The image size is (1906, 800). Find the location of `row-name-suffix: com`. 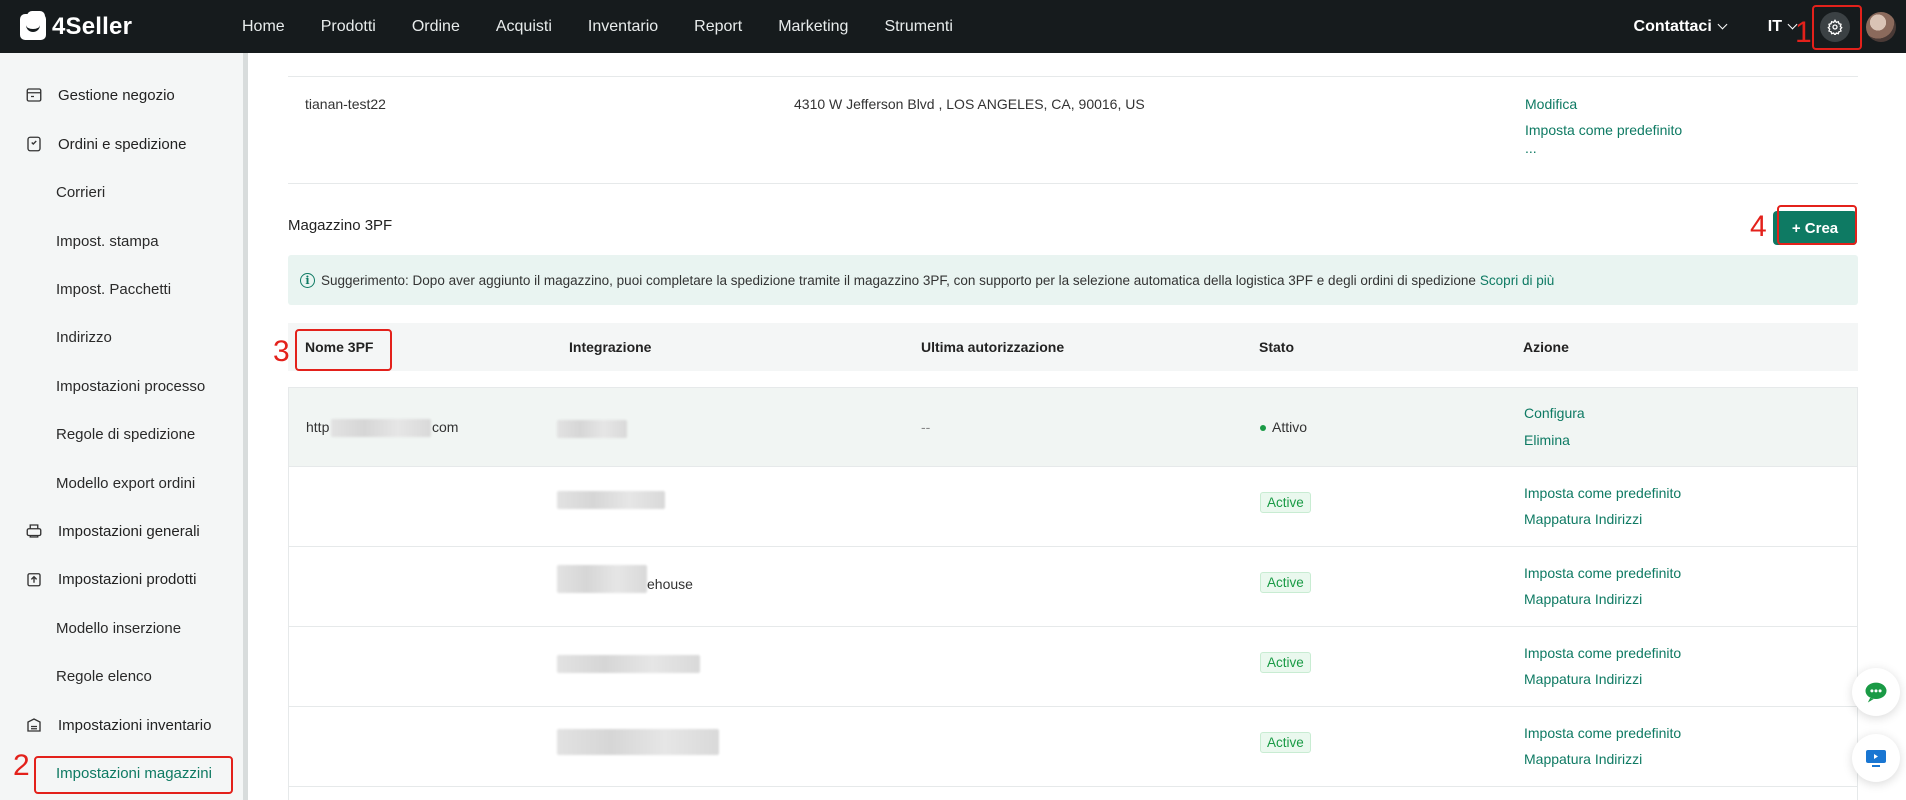

row-name-suffix: com is located at coordinates (445, 427).